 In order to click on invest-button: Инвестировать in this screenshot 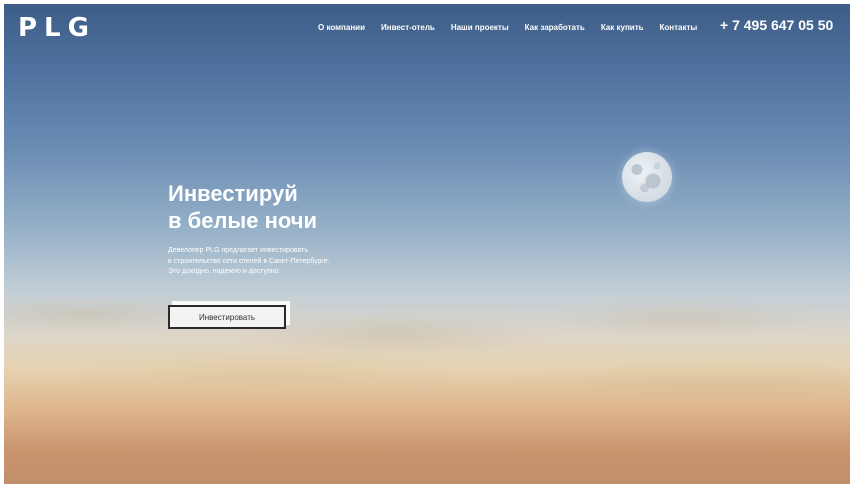, I will do `click(227, 317)`.